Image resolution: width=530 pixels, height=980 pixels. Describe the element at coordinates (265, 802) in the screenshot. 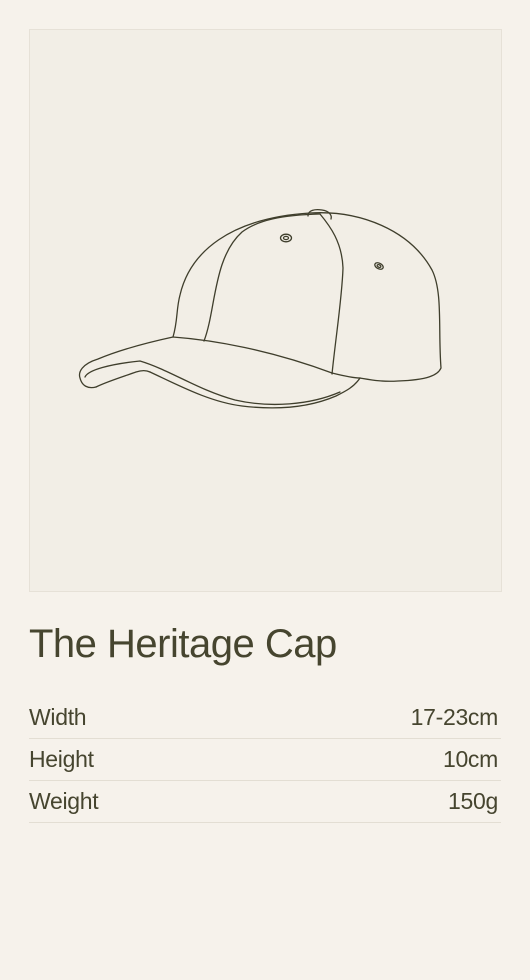

I see `spec-row-weight: Weight 150g` at that location.